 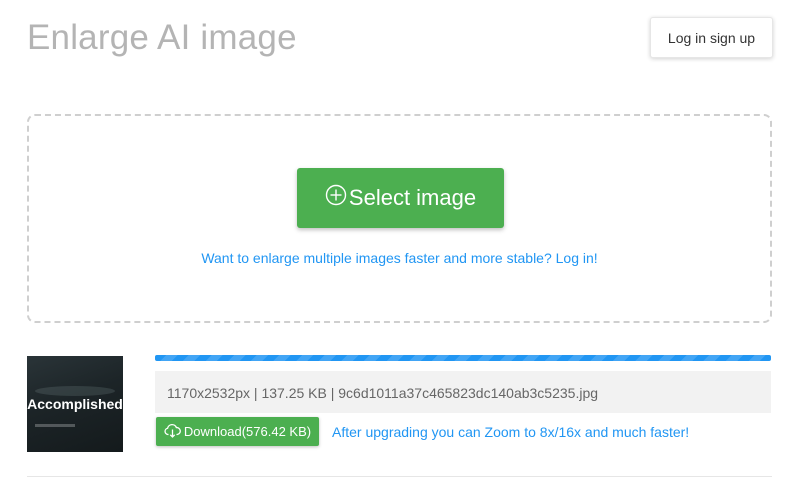 I want to click on progress-bar, so click(x=463, y=358).